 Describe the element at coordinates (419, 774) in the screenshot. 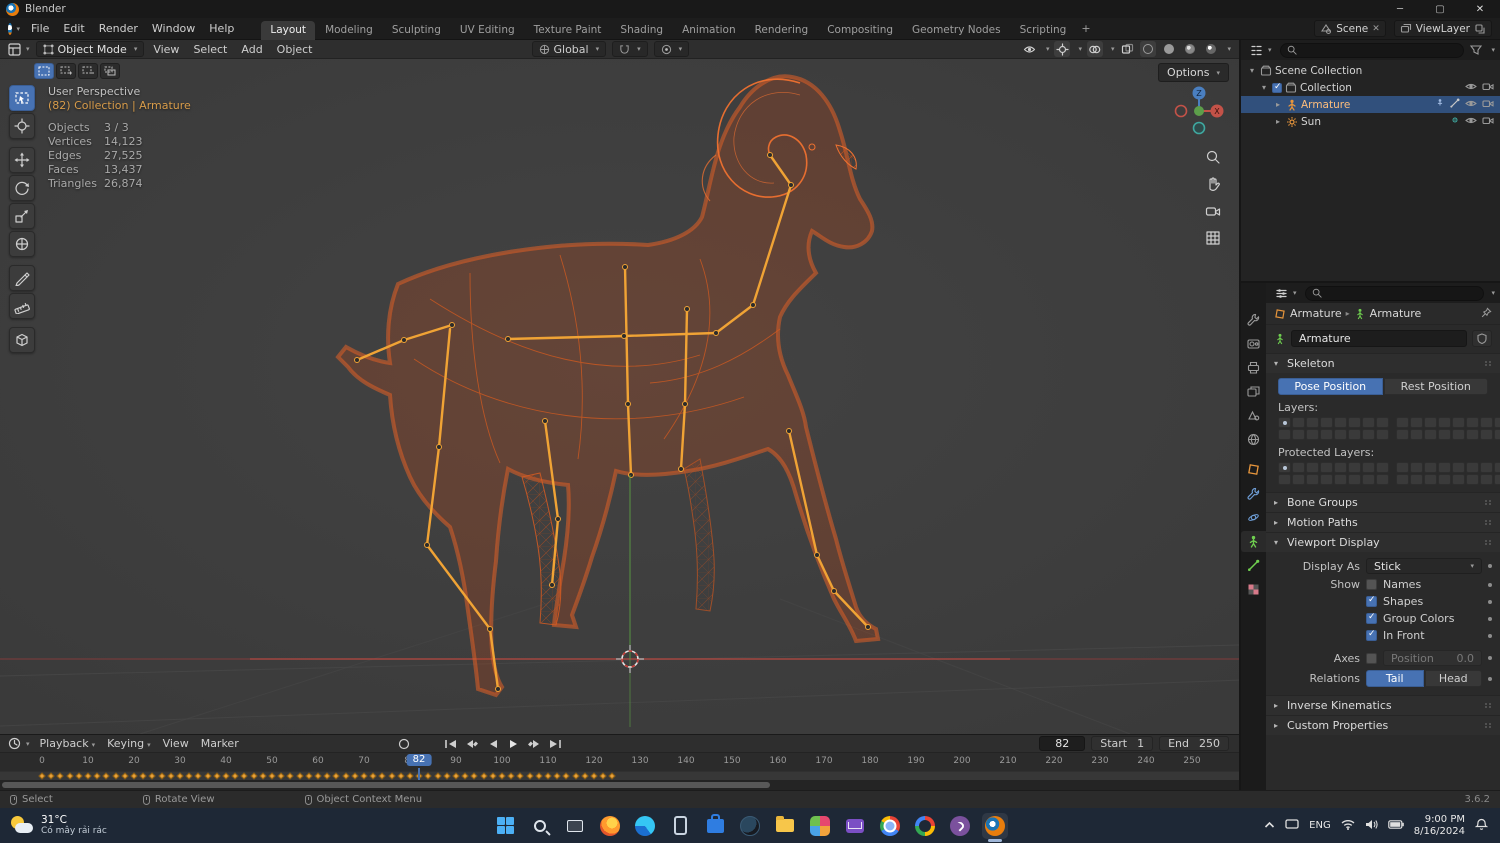

I see `playhead` at that location.